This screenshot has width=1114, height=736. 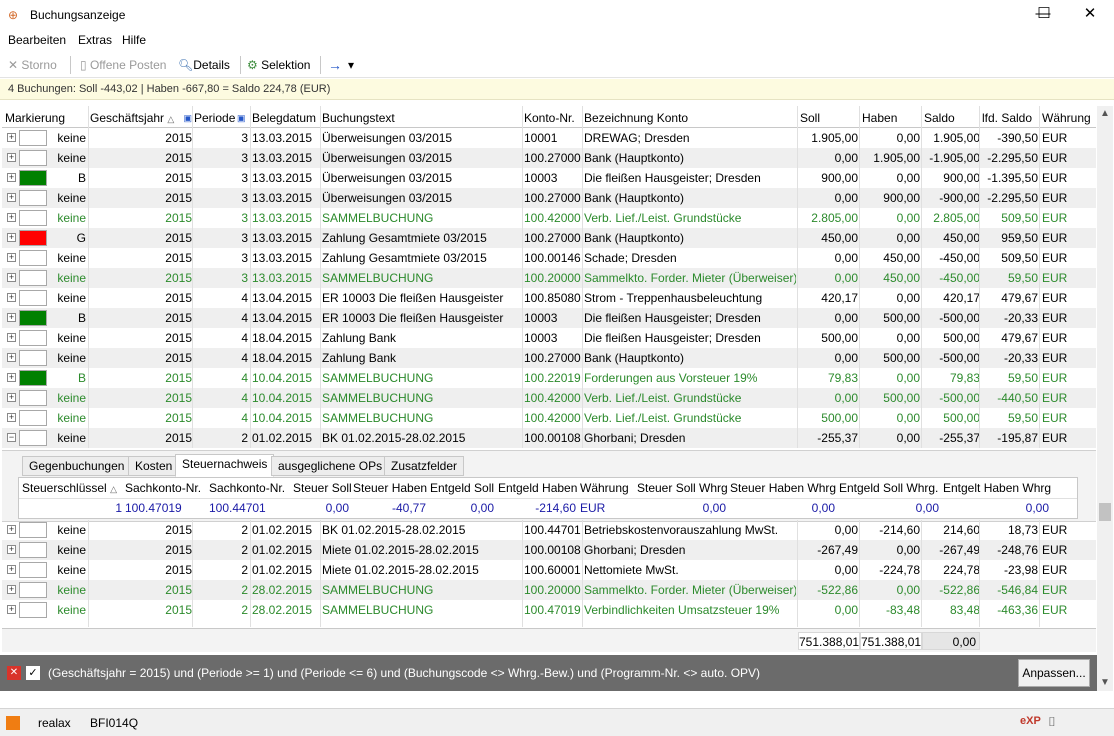 I want to click on col-saldo: Saldo, so click(x=952, y=117).